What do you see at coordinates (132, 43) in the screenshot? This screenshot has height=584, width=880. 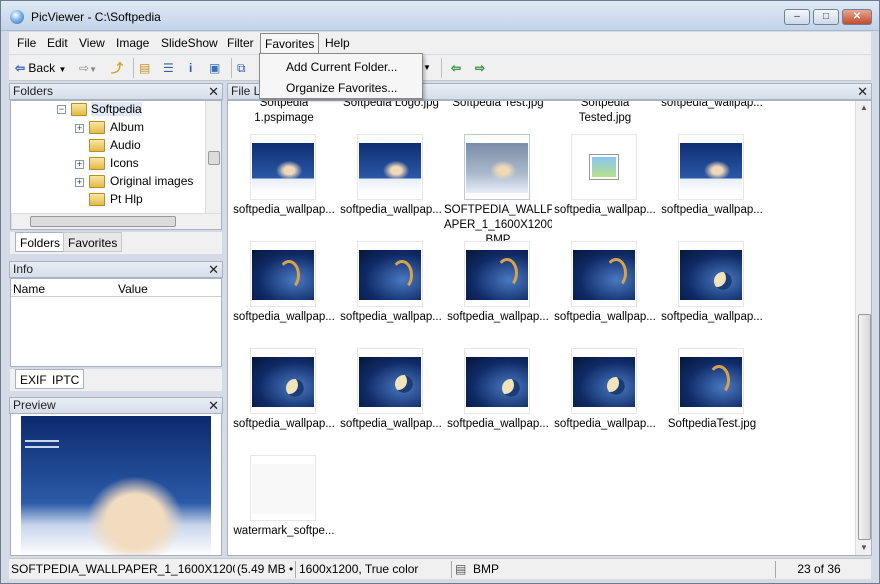 I see `menu-image: Image` at bounding box center [132, 43].